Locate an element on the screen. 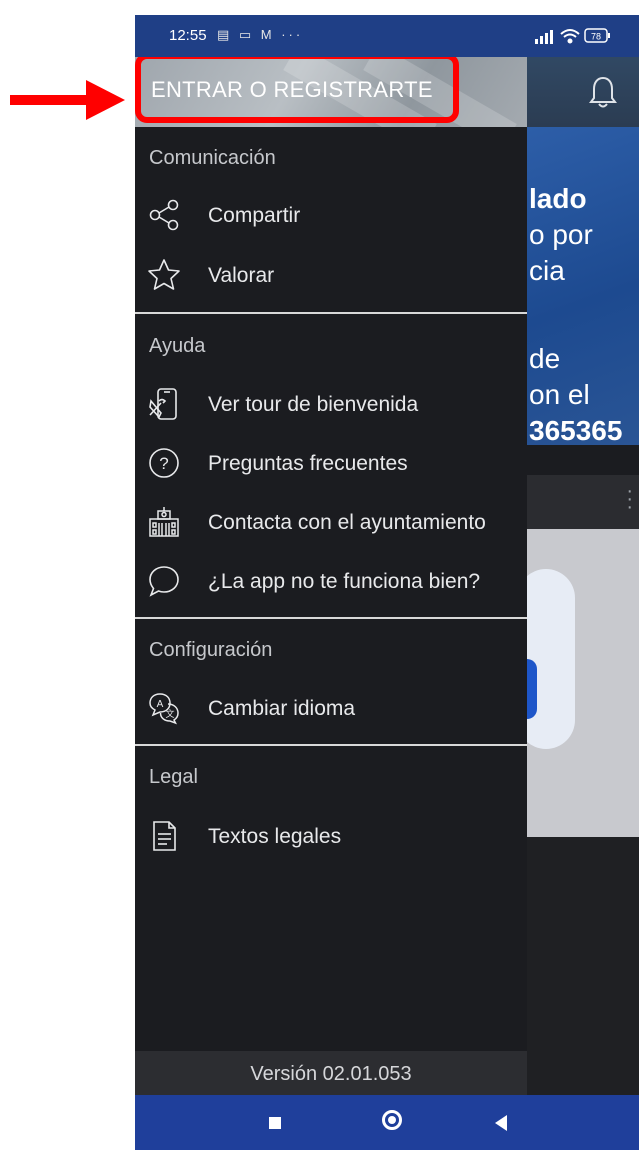  status-bar: 12:55 ▤ ▭ M ··· 78 is located at coordinates (387, 36).